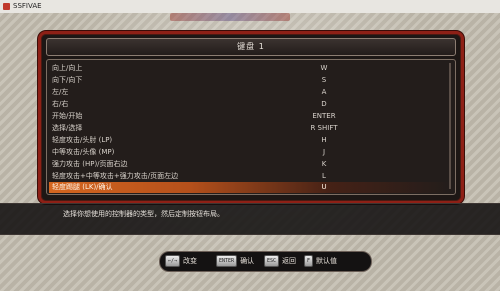  What do you see at coordinates (250, 68) in the screenshot?
I see `binding-row-up: 向上/向上 W` at bounding box center [250, 68].